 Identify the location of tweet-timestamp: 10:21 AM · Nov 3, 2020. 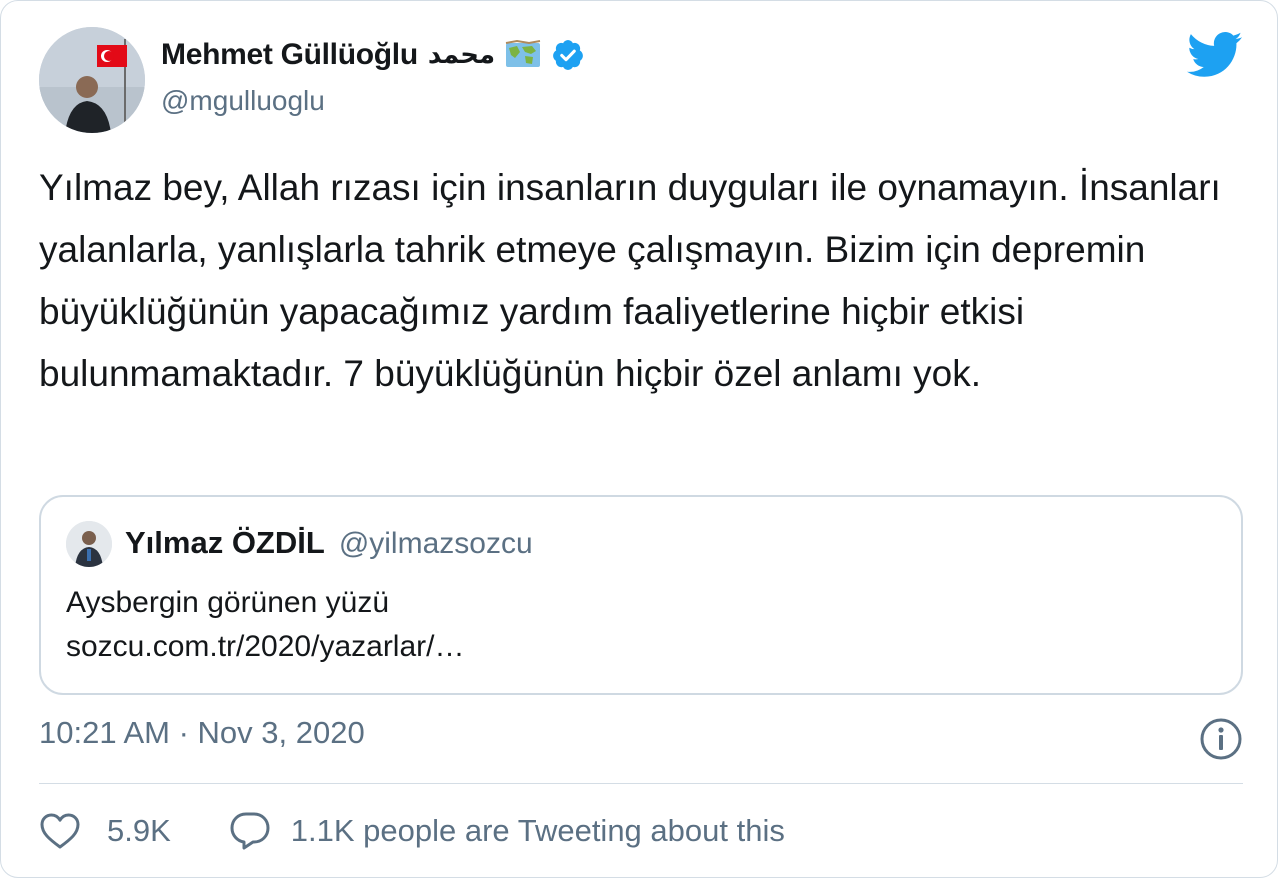
(202, 733).